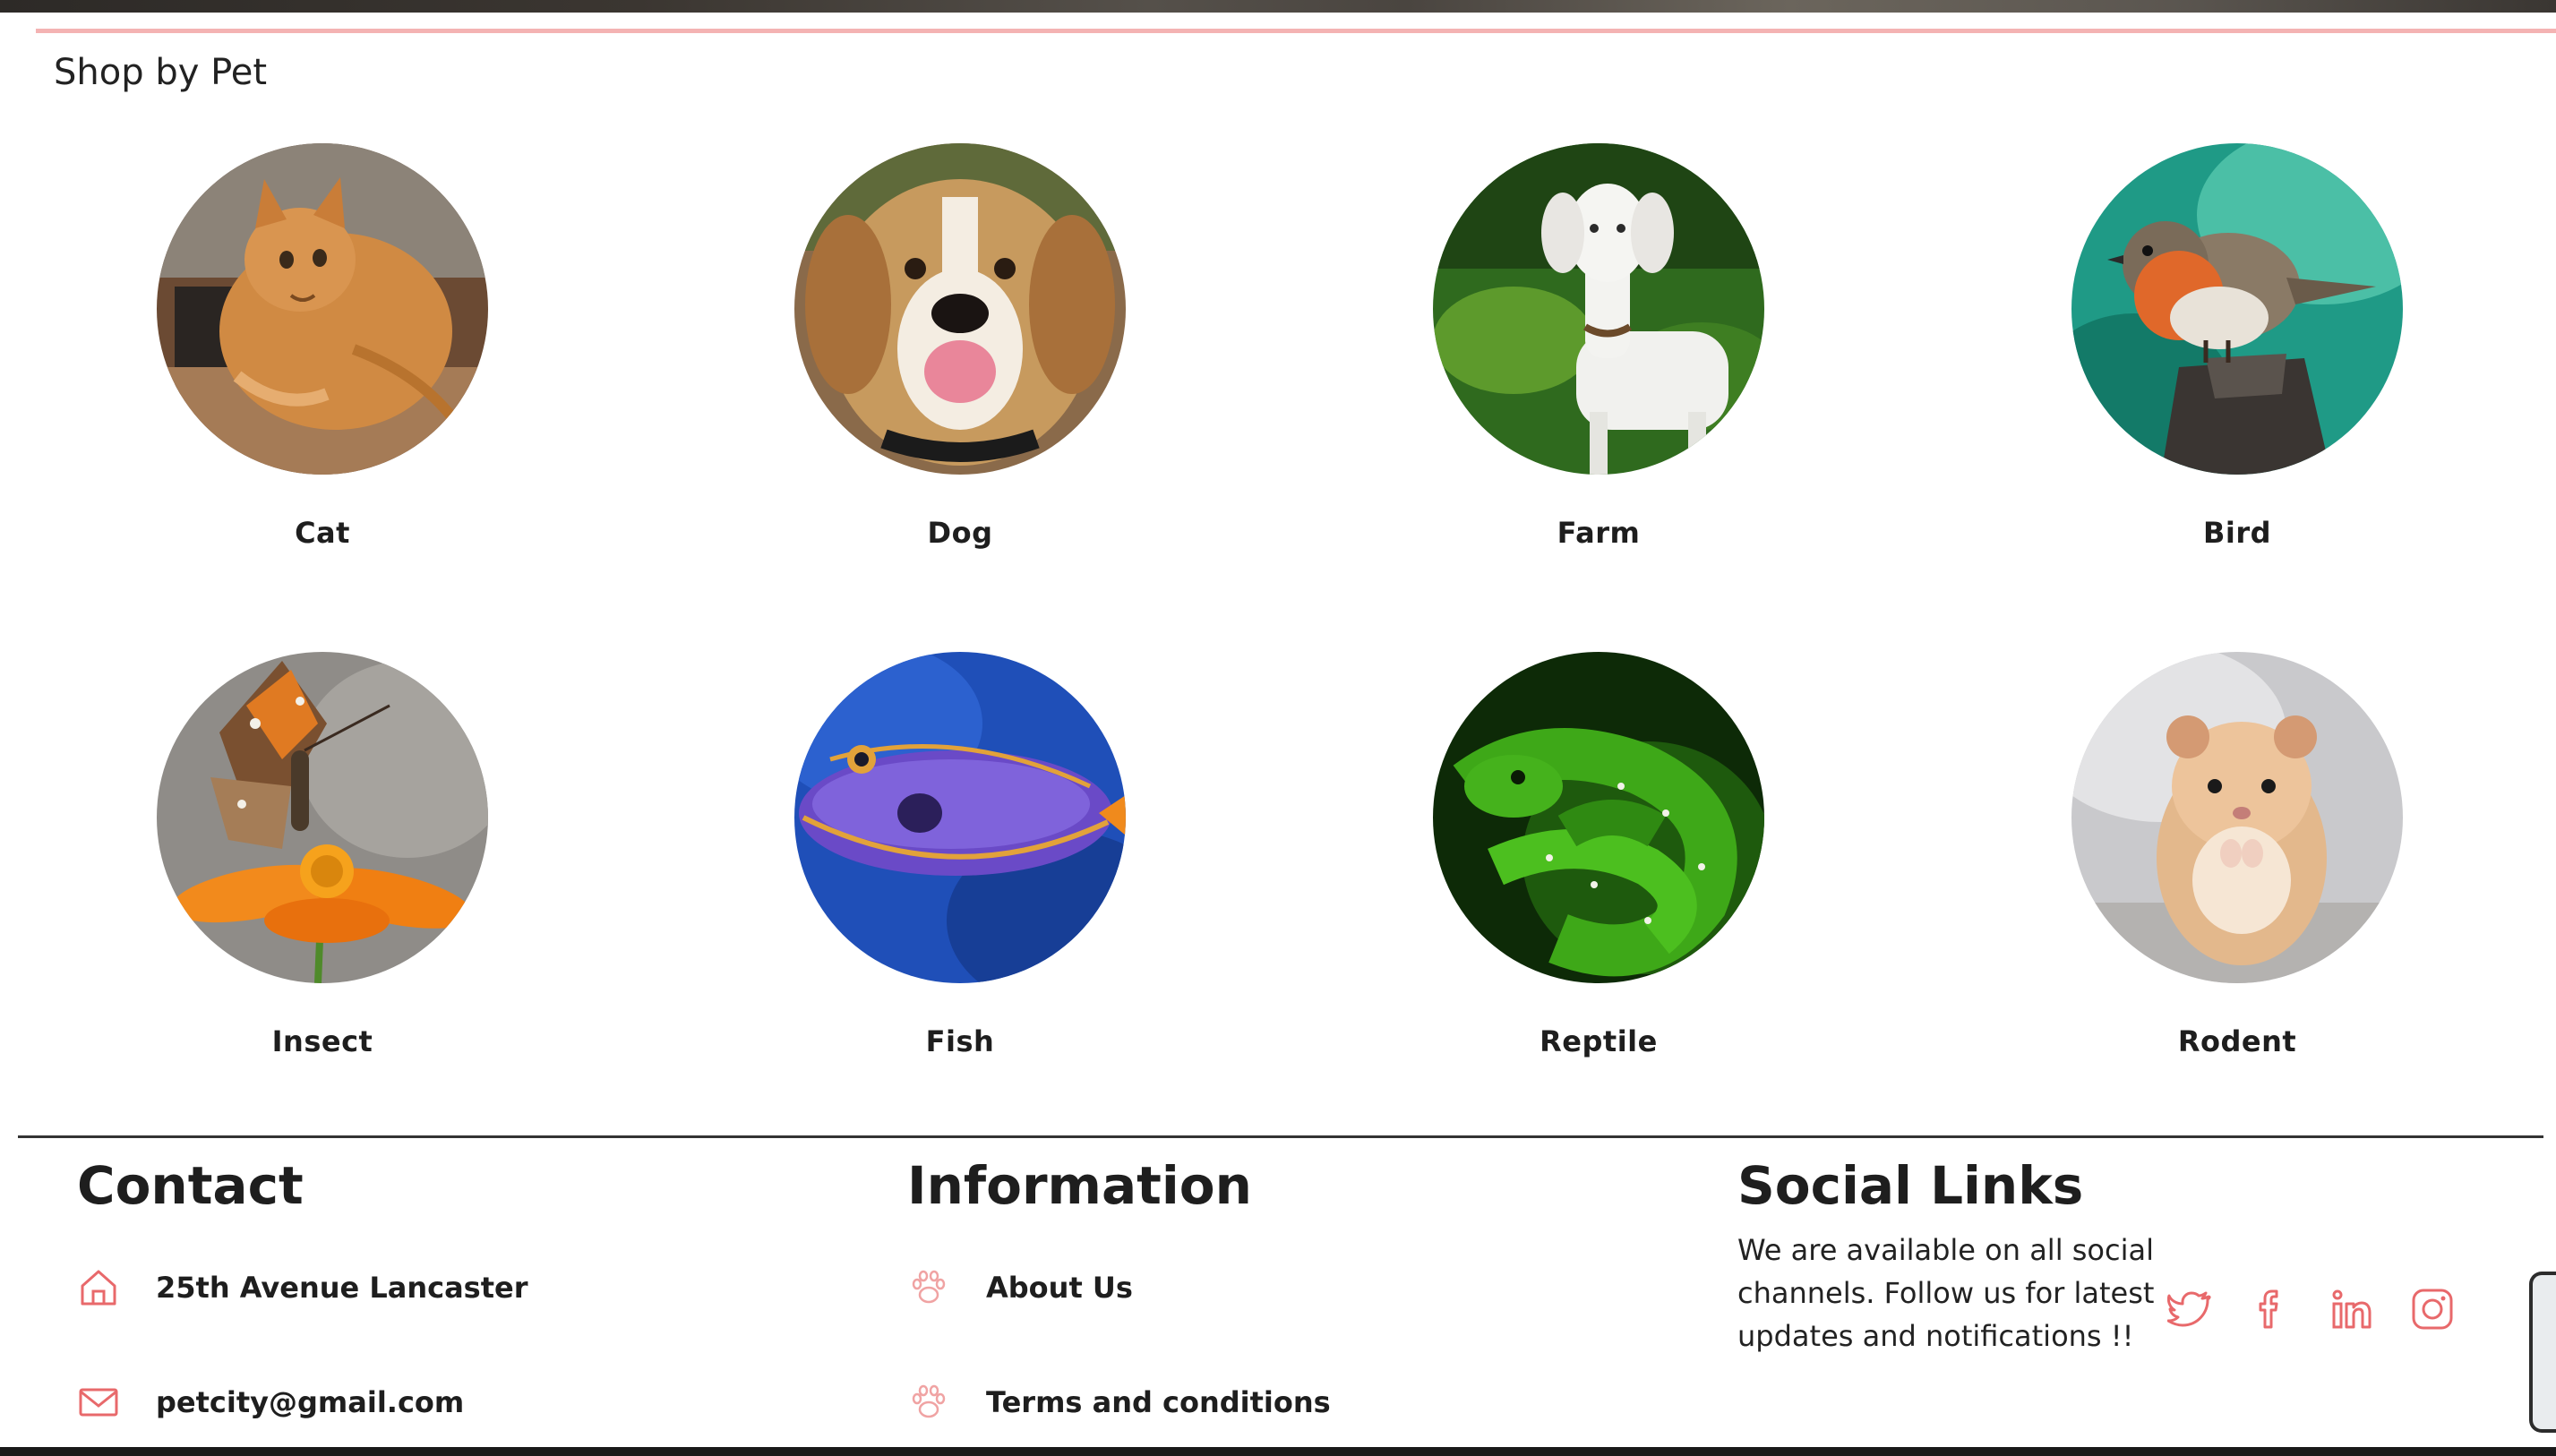 The image size is (2556, 1456). Describe the element at coordinates (322, 309) in the screenshot. I see `cat-image` at that location.